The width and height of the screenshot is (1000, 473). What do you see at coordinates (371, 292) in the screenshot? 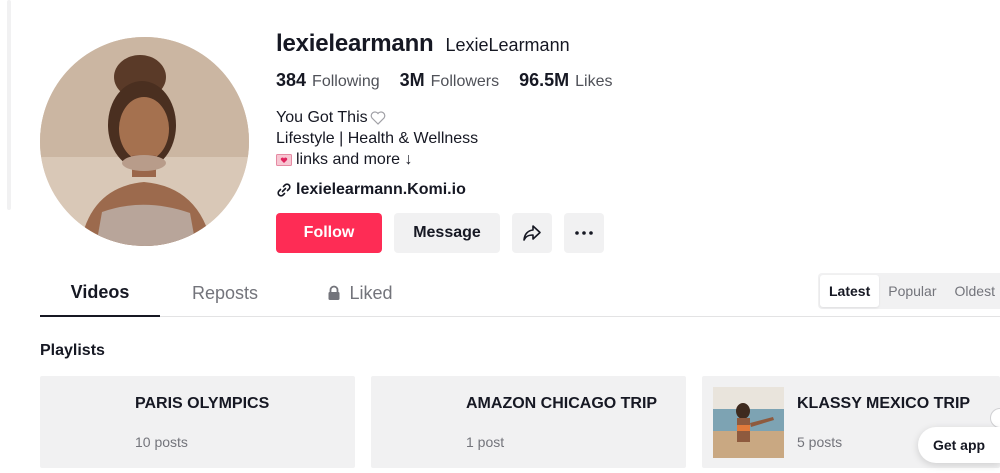
I see `tab-liked-label: Liked` at bounding box center [371, 292].